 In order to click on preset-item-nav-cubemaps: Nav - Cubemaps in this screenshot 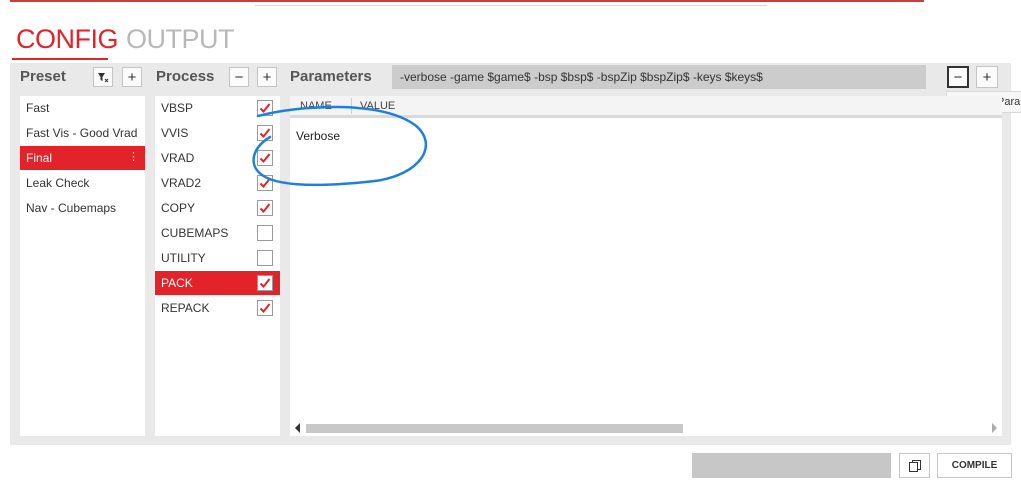, I will do `click(82, 208)`.